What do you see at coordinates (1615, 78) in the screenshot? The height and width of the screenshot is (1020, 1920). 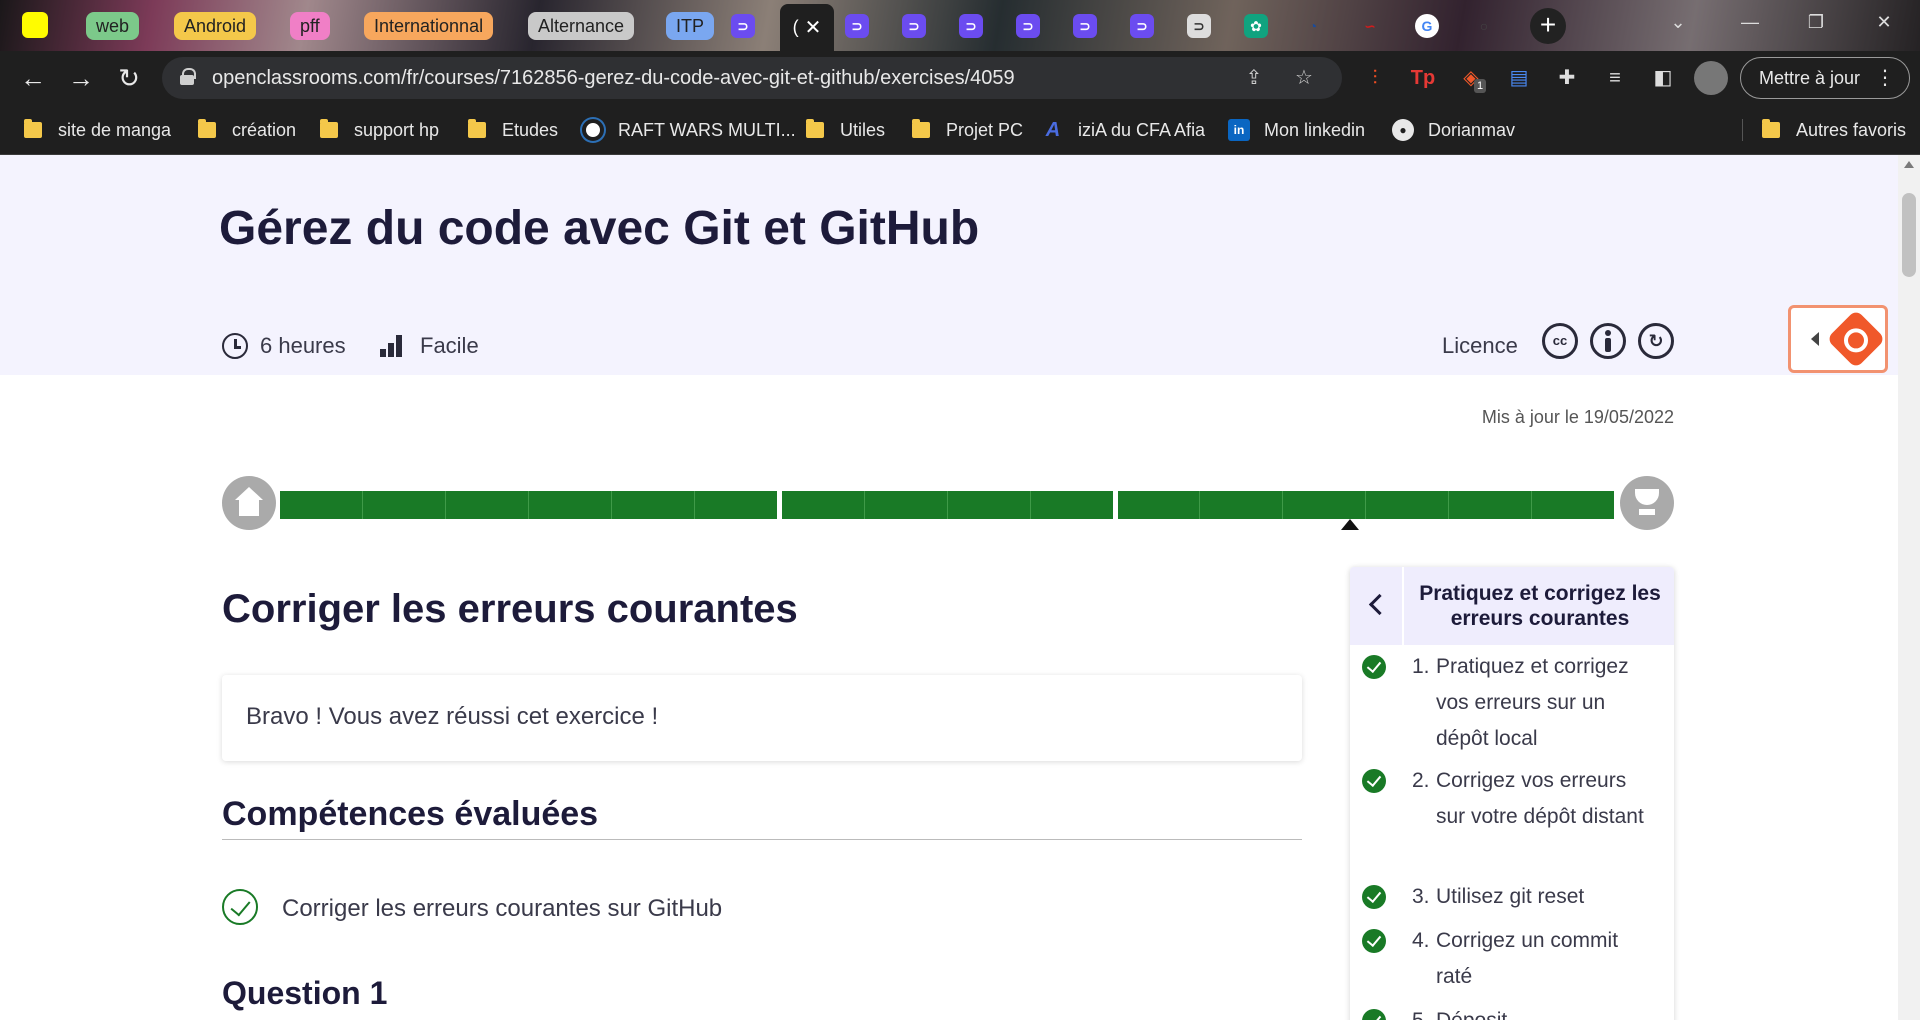 I see `media-control-icon: ≡` at bounding box center [1615, 78].